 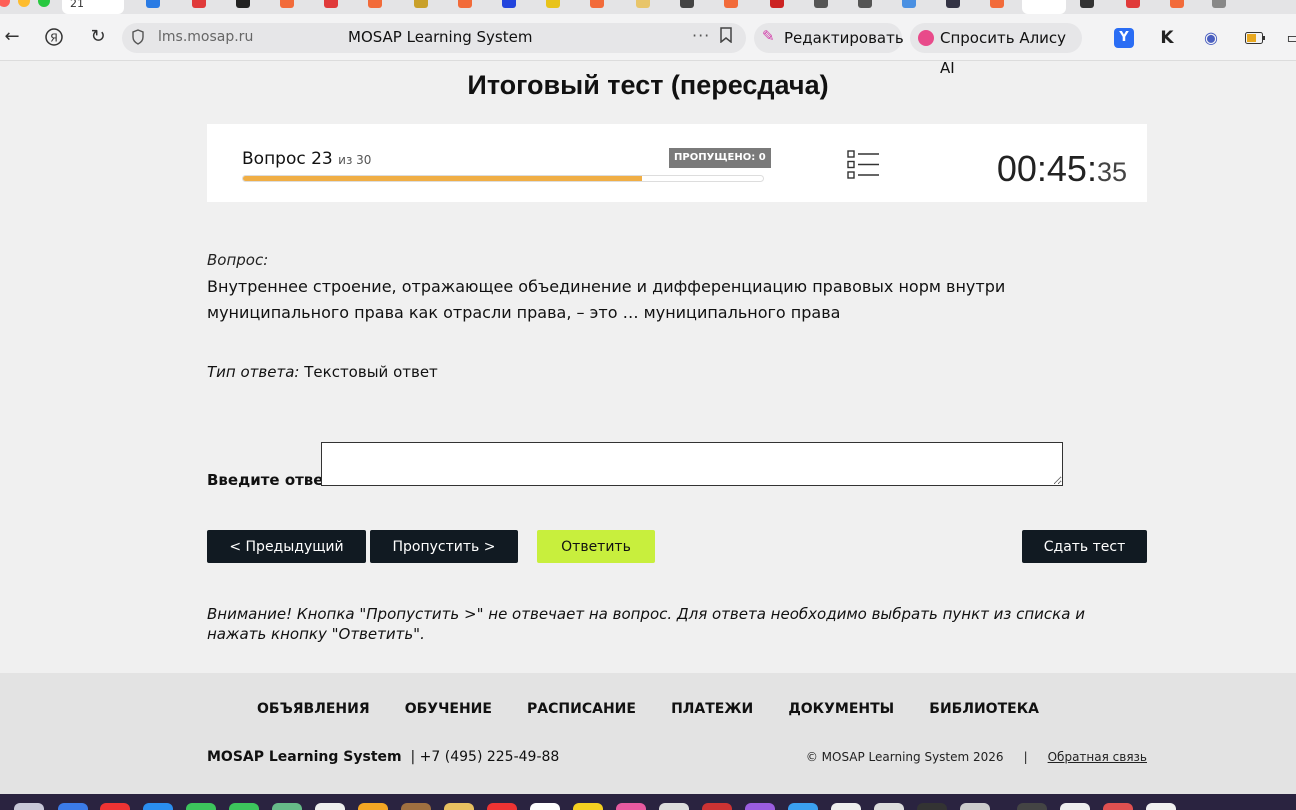 What do you see at coordinates (1044, 7) in the screenshot?
I see `pinned-tab` at bounding box center [1044, 7].